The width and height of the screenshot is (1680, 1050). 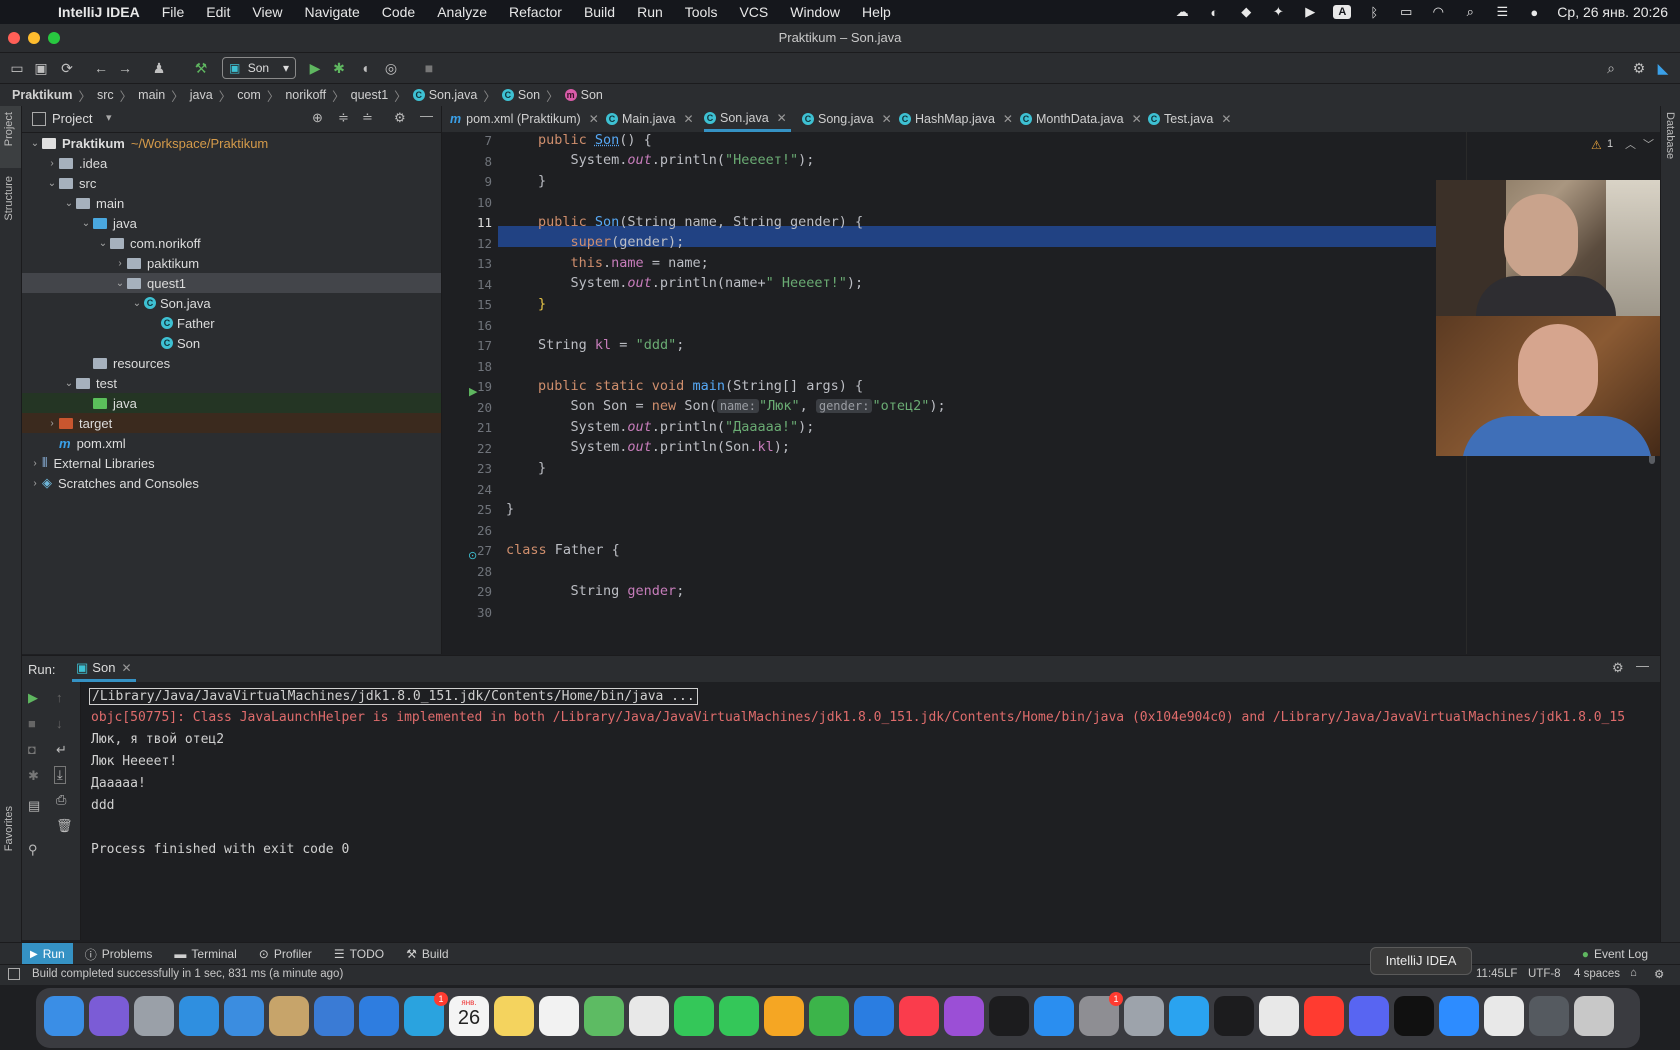 What do you see at coordinates (1510, 974) in the screenshot?
I see `line-separator: LF` at bounding box center [1510, 974].